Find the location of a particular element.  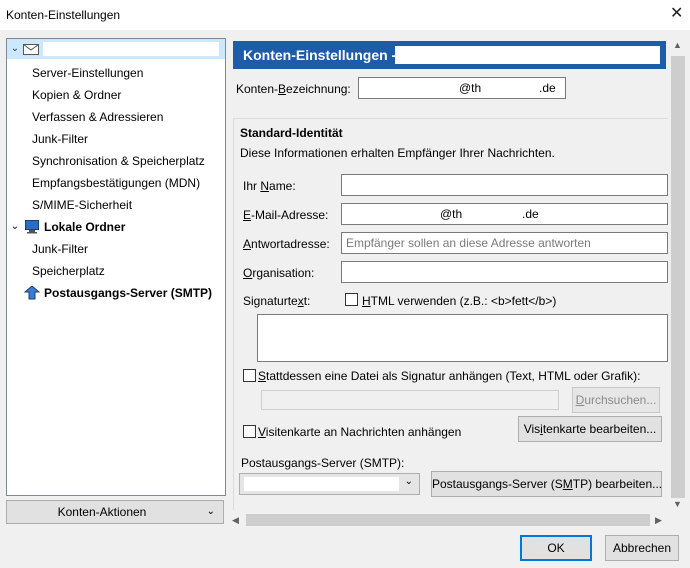

account-name-domain: .de is located at coordinates (547, 88).